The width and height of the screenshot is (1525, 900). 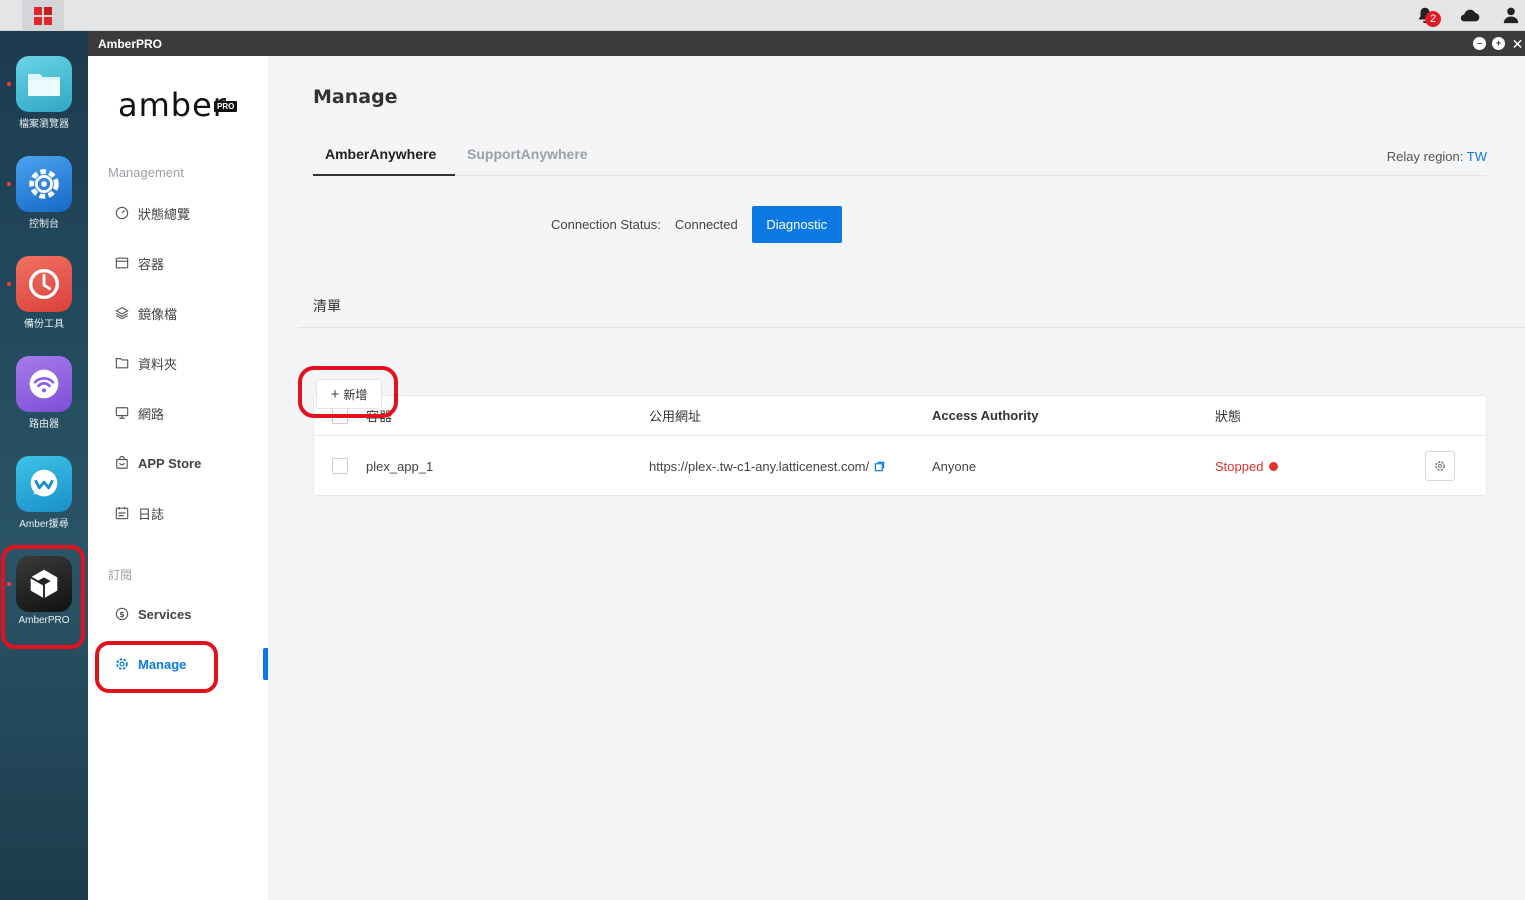 What do you see at coordinates (122, 313) in the screenshot?
I see `layers-icon` at bounding box center [122, 313].